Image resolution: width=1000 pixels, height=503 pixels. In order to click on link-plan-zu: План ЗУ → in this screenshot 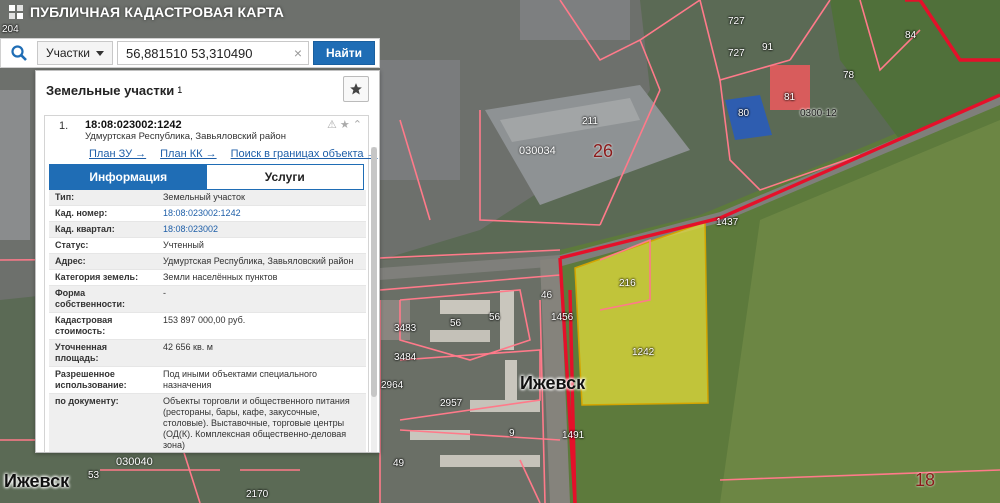, I will do `click(117, 154)`.